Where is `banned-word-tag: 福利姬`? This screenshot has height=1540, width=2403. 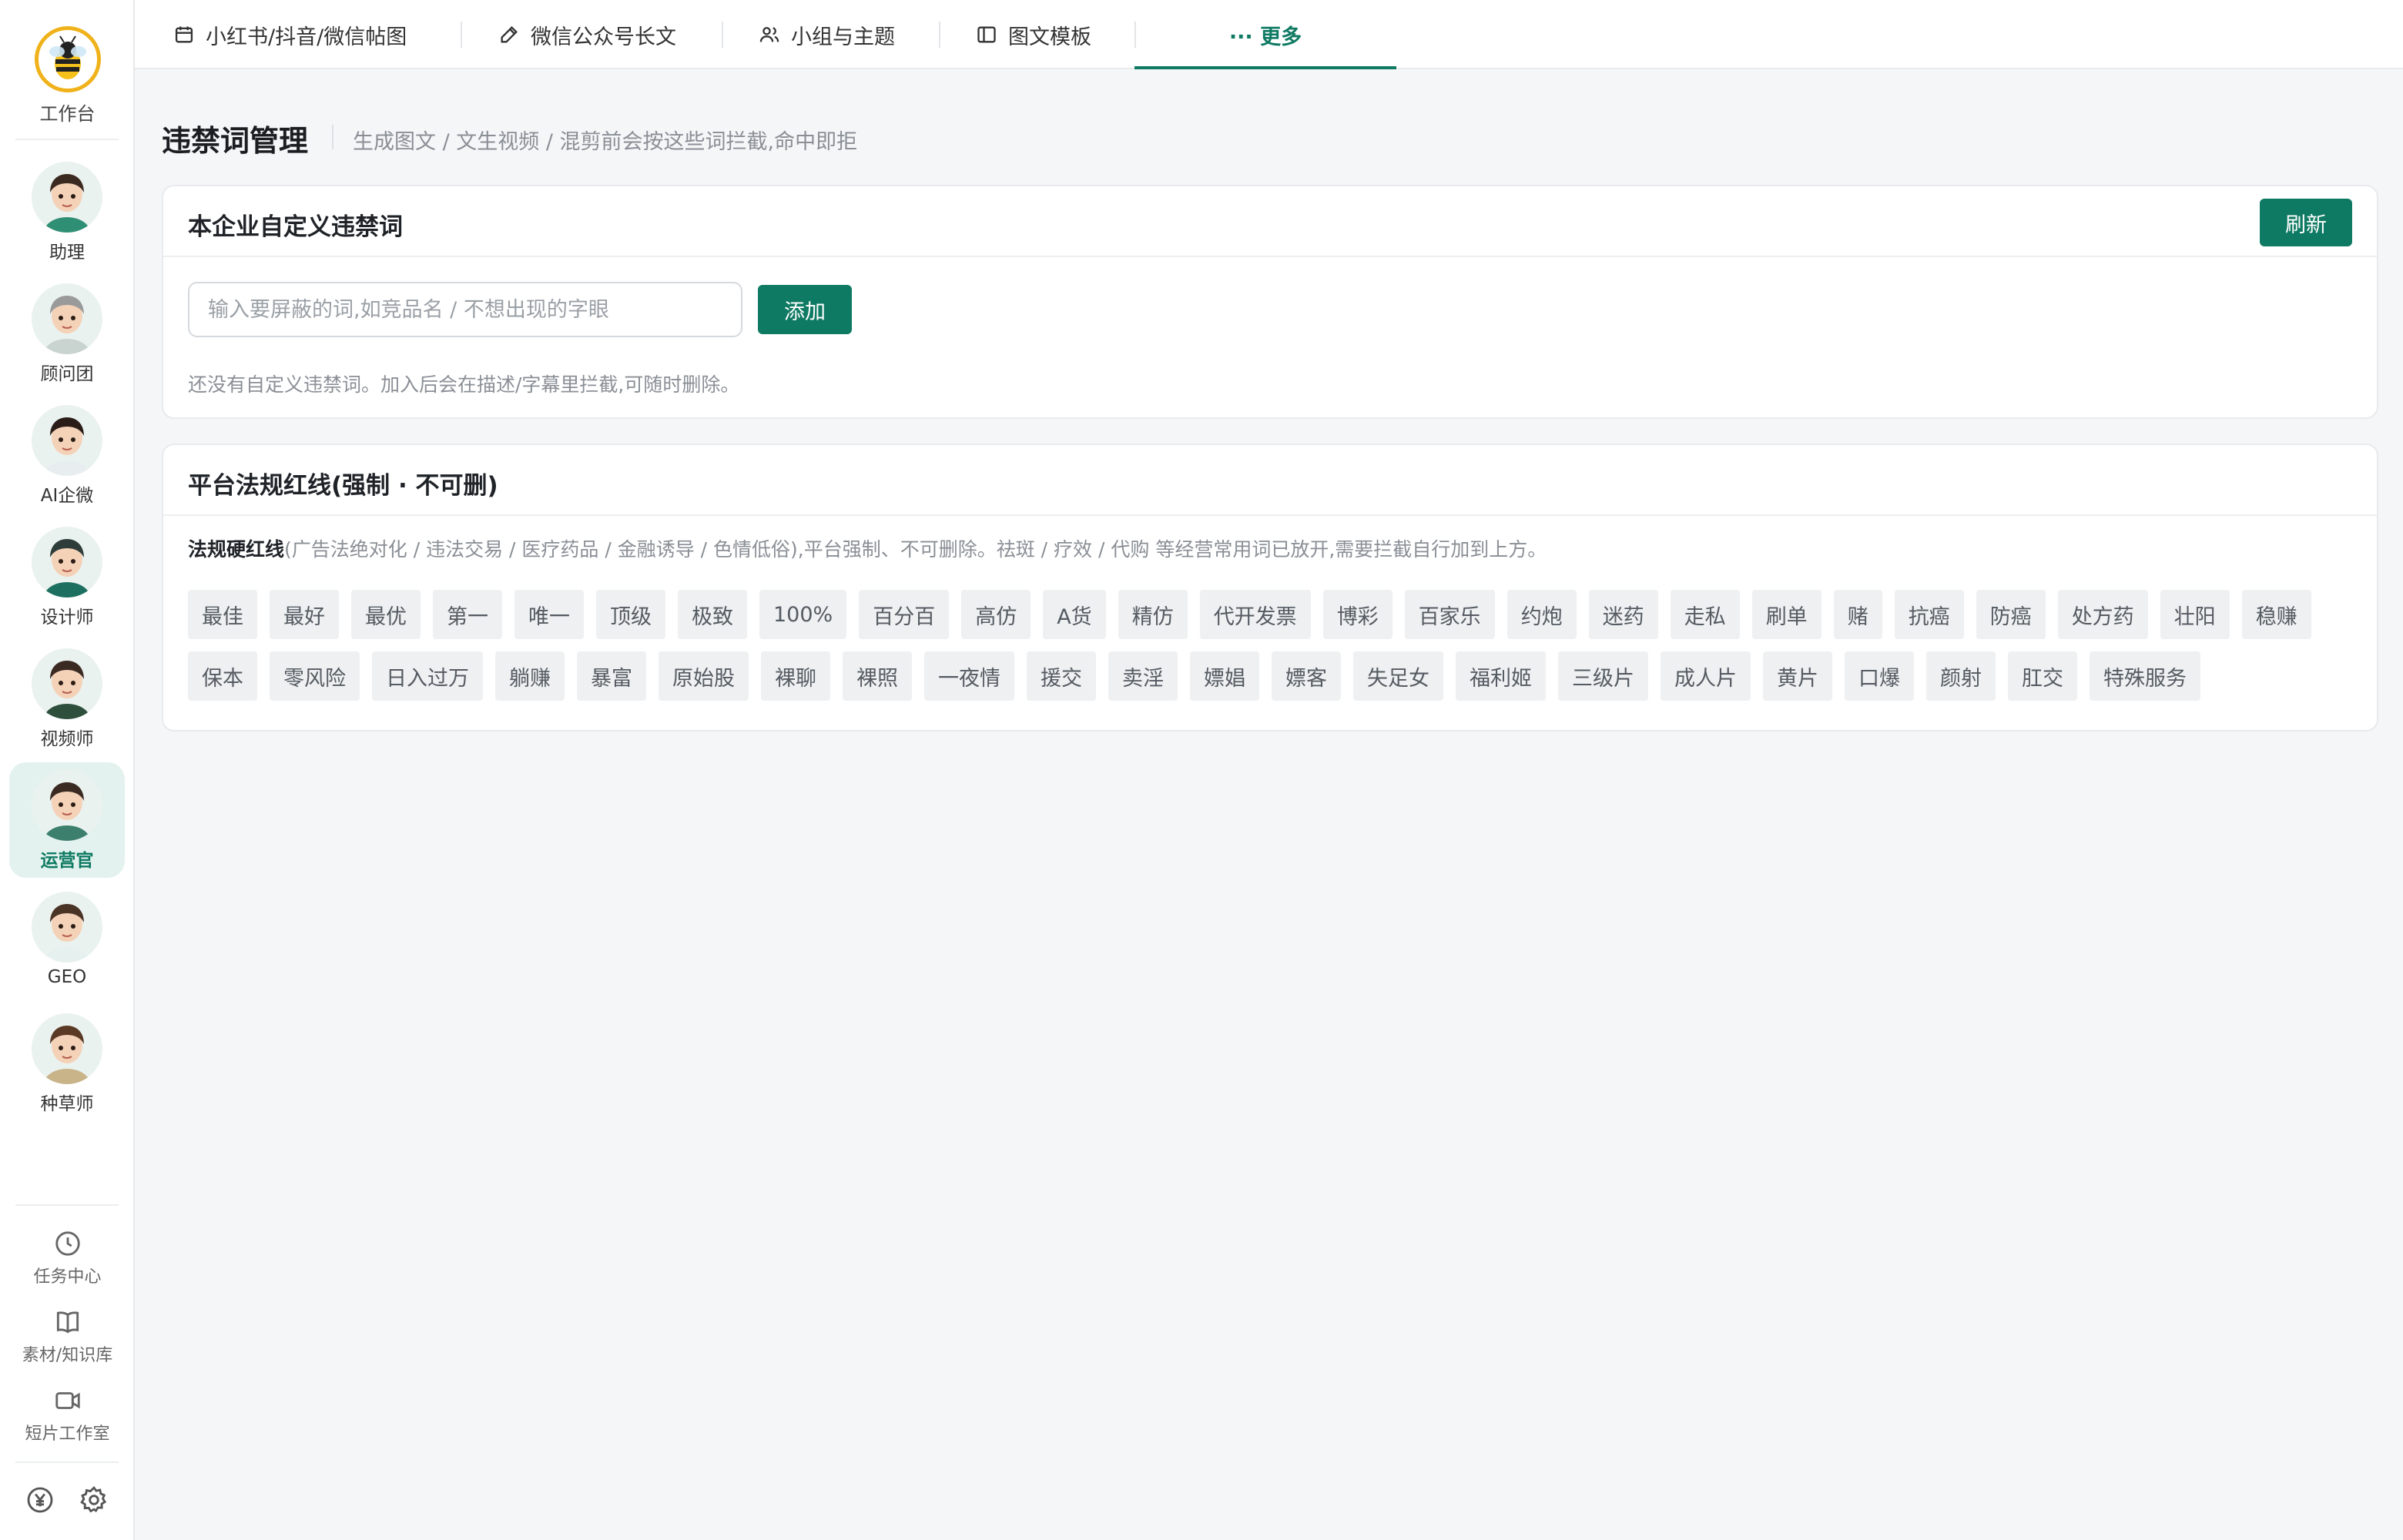 banned-word-tag: 福利姬 is located at coordinates (1501, 676).